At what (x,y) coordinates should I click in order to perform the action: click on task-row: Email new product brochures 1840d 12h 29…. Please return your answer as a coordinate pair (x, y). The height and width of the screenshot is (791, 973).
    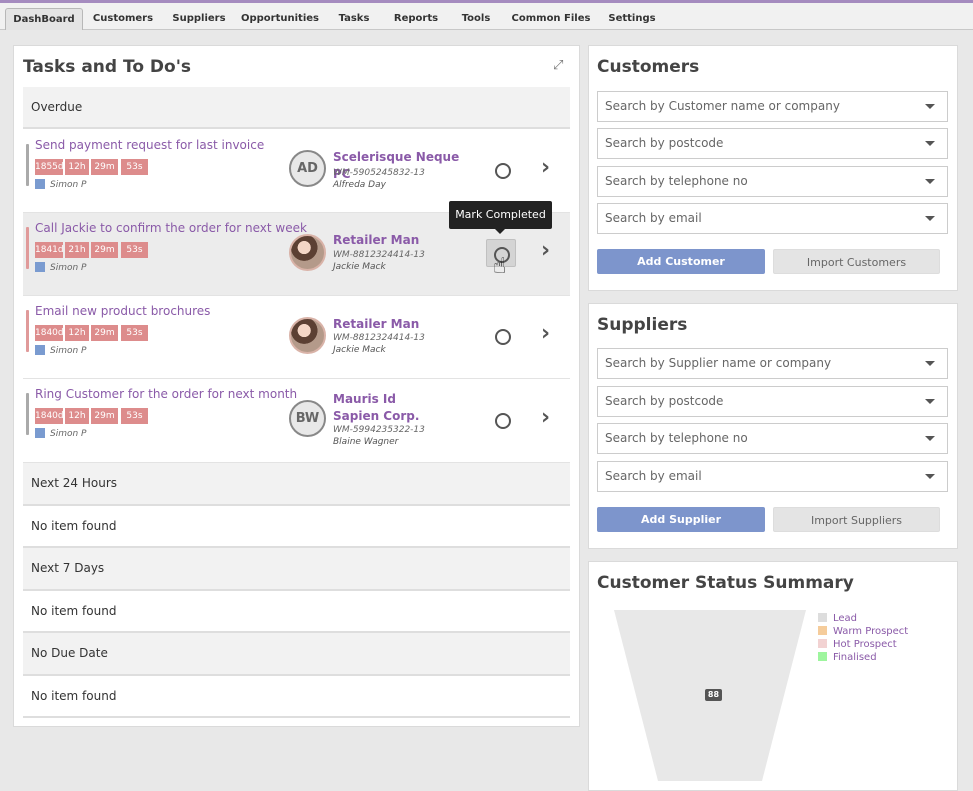
    Looking at the image, I should click on (296, 337).